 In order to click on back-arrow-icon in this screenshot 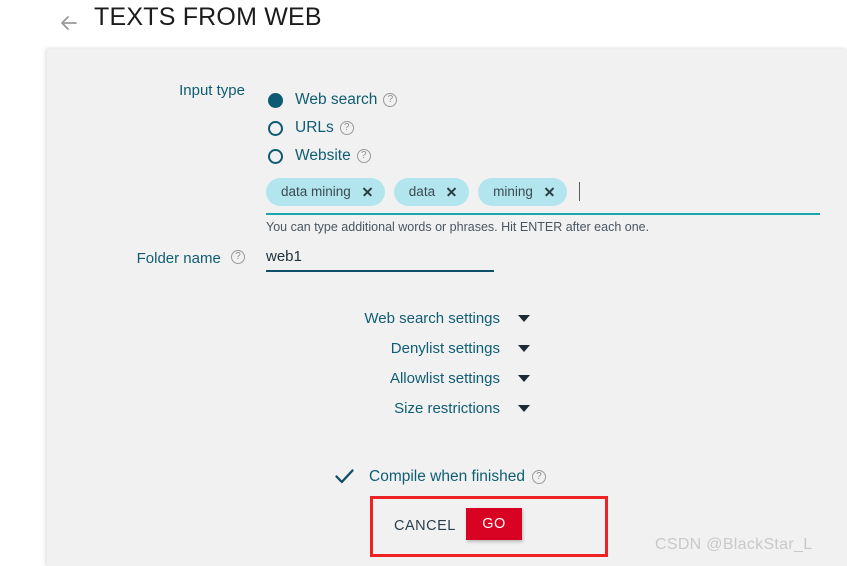, I will do `click(69, 23)`.